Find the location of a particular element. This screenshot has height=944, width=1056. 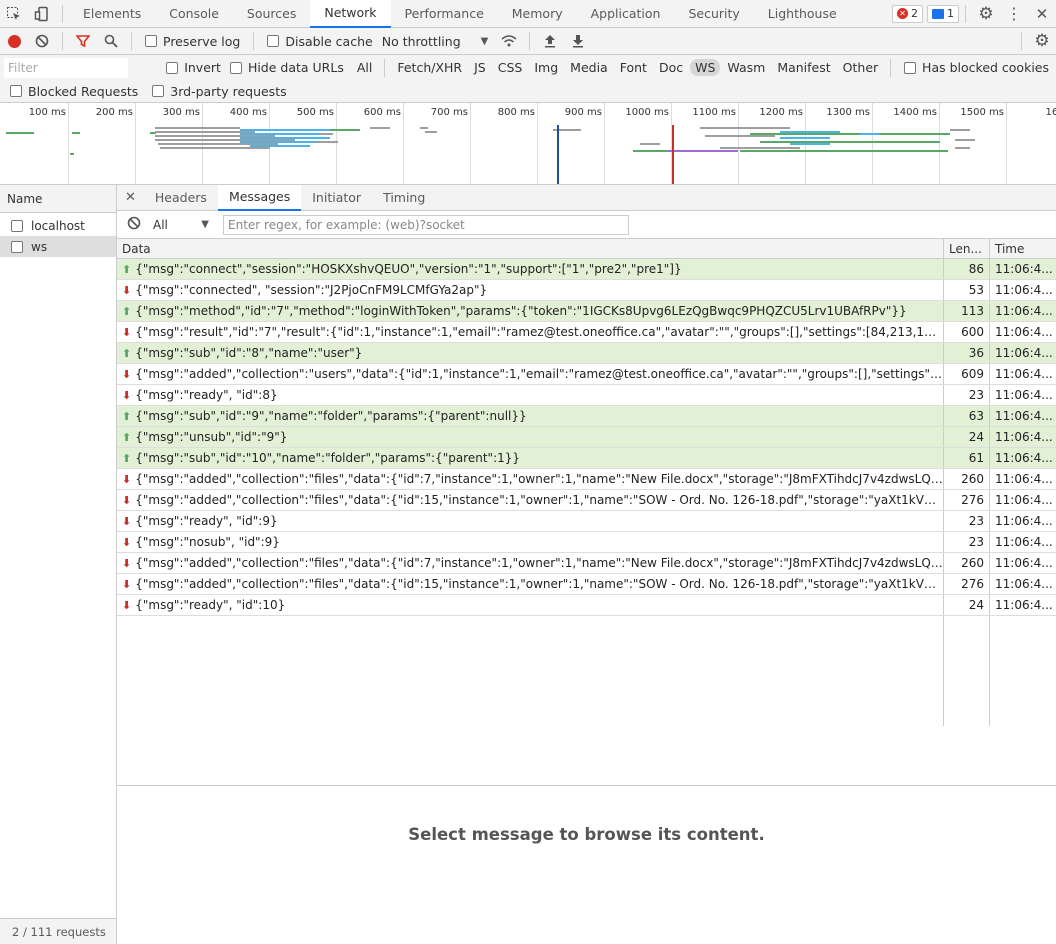

name-column-header: Name is located at coordinates (58, 199).